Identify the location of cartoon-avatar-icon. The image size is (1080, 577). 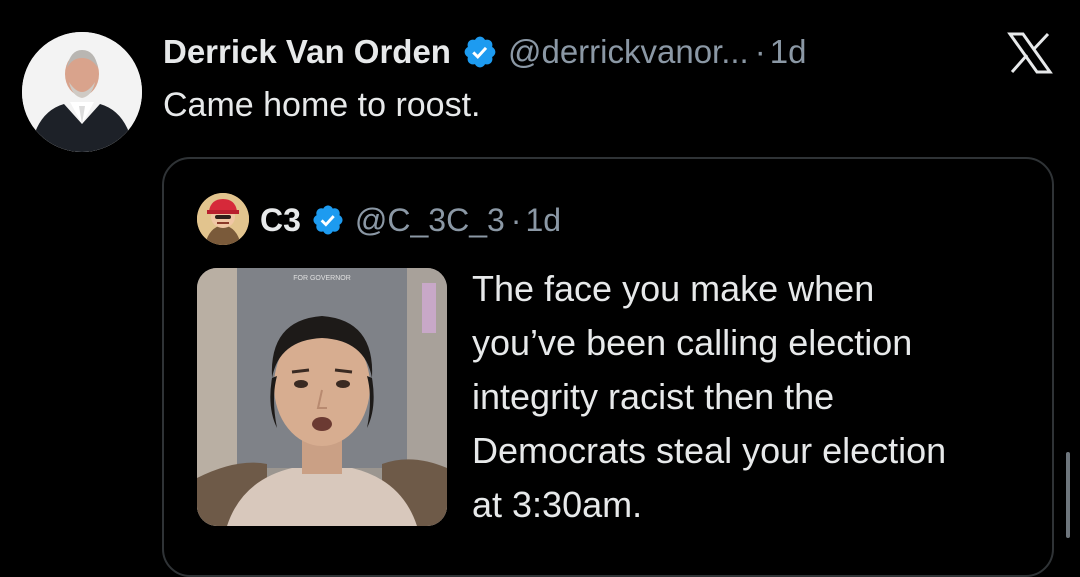
(223, 219).